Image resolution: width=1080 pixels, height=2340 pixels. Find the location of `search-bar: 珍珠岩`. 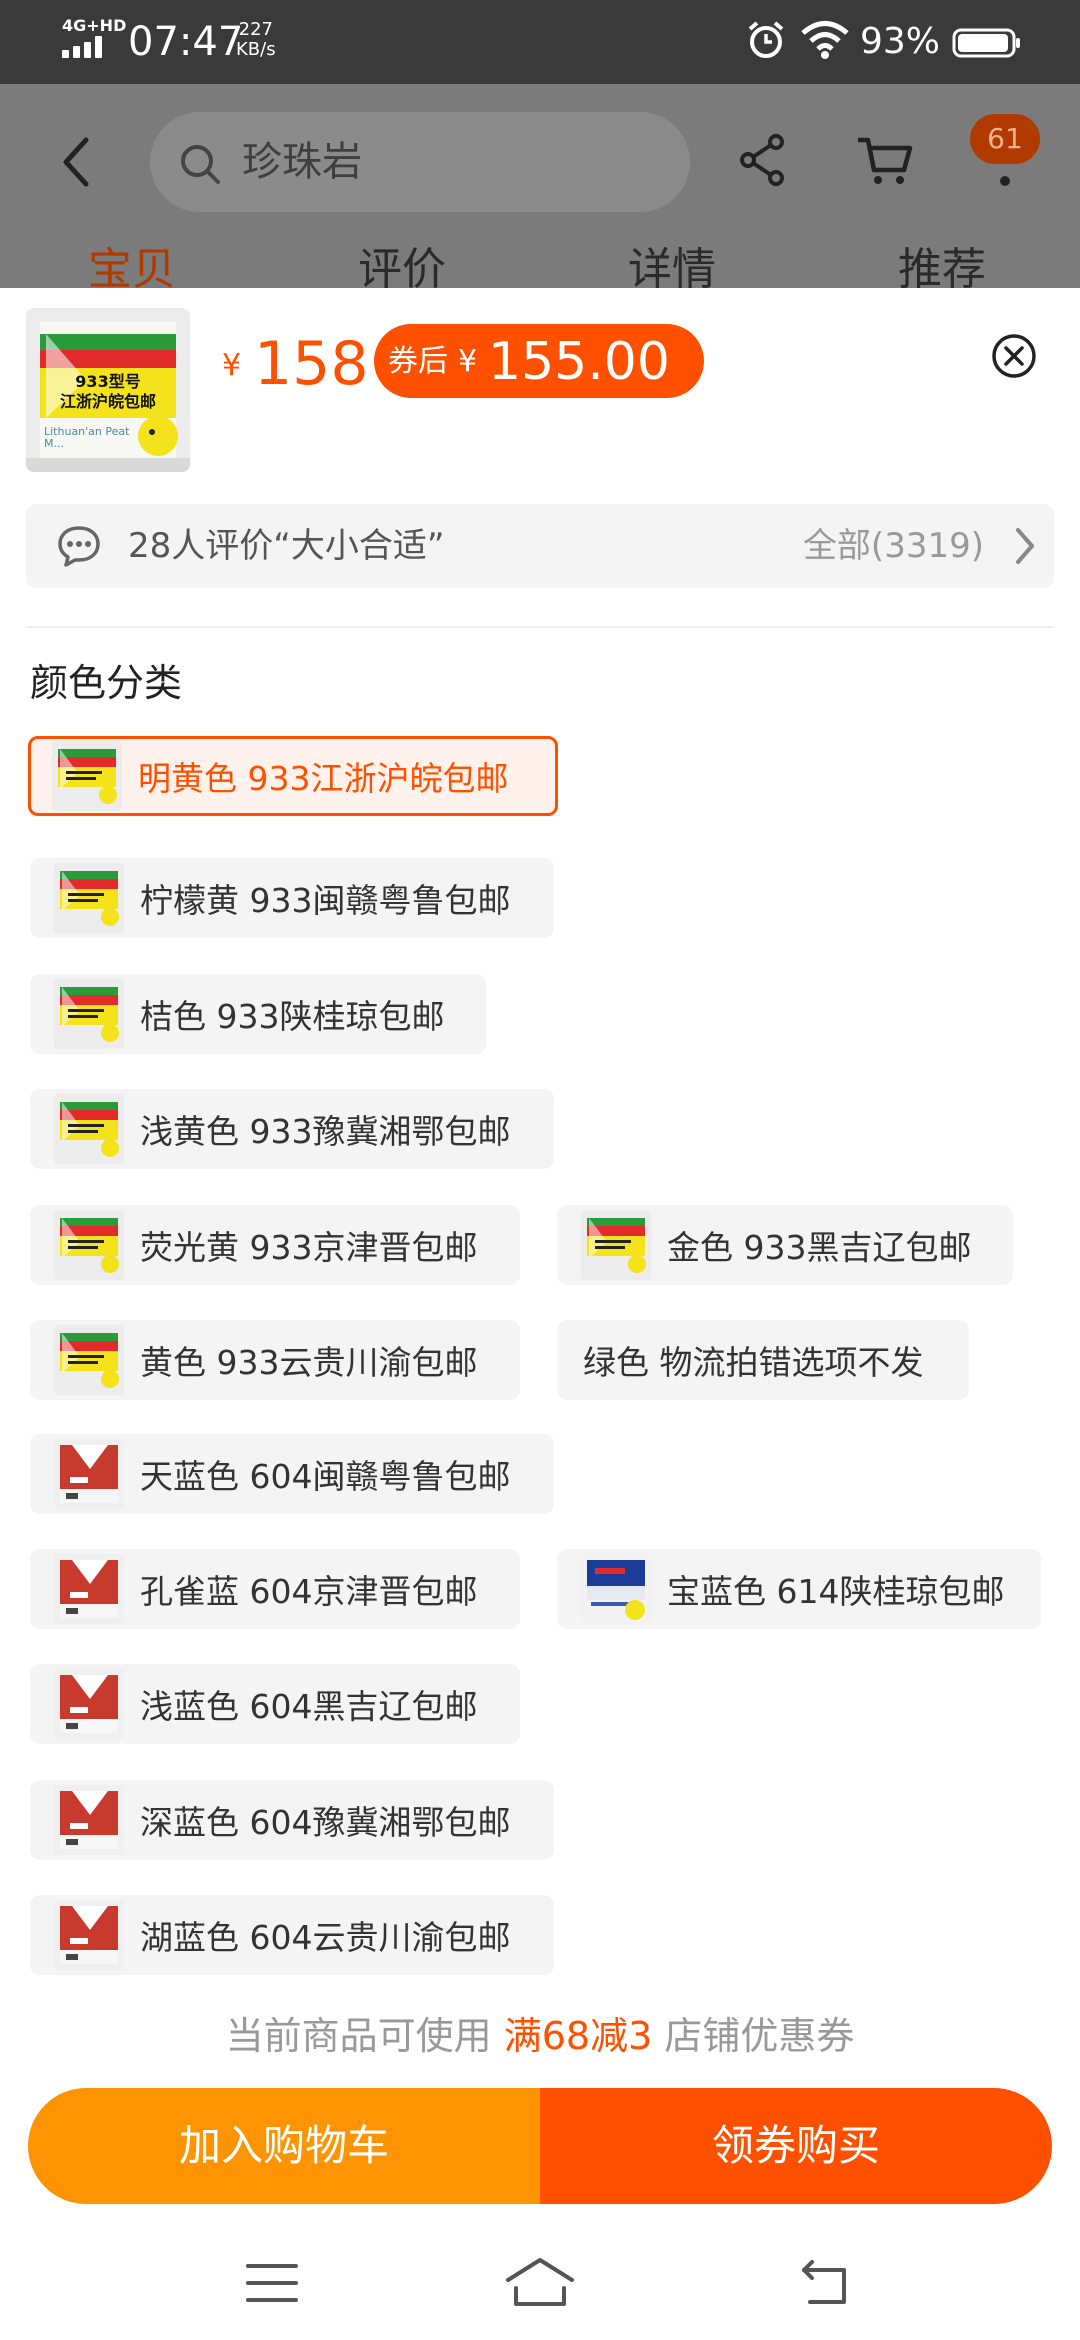

search-bar: 珍珠岩 is located at coordinates (420, 162).